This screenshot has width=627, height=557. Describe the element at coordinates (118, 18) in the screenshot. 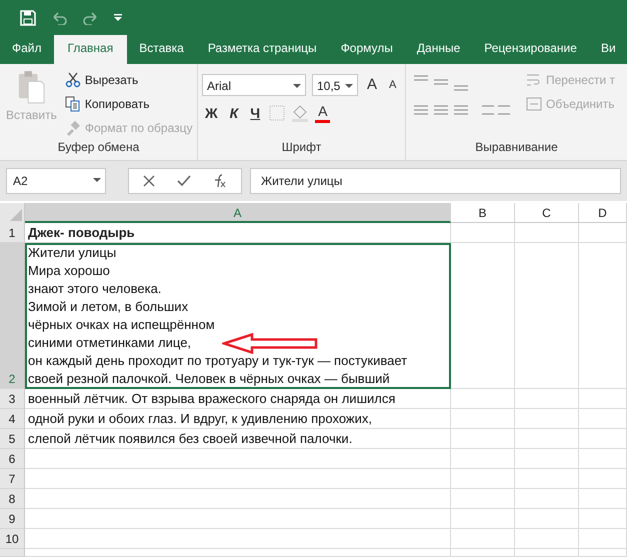

I see `customize-icon` at that location.